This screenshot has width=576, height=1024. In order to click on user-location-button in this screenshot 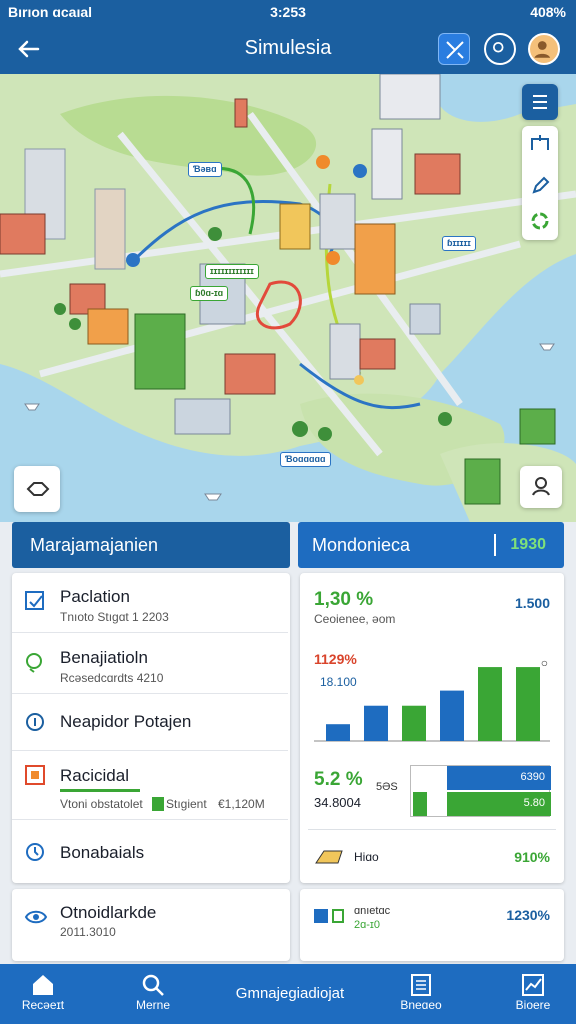, I will do `click(541, 487)`.